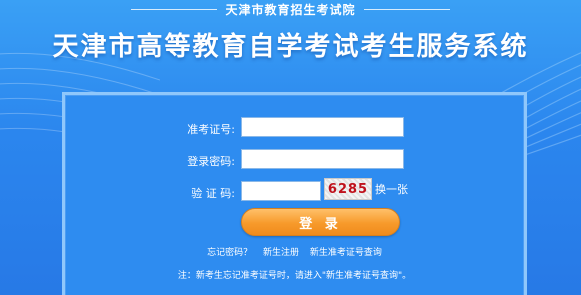 This screenshot has height=295, width=581. I want to click on captcha-image: 6285, so click(348, 189).